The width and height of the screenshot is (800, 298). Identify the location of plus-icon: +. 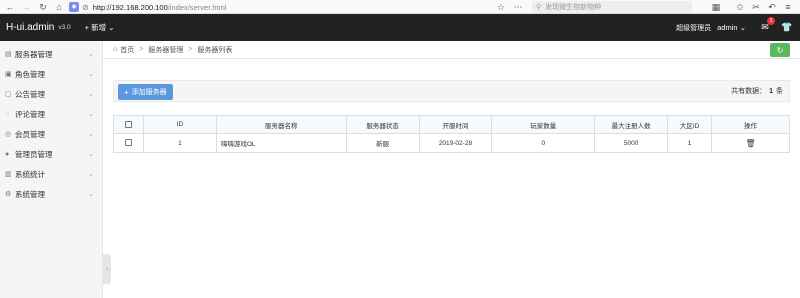
(126, 92).